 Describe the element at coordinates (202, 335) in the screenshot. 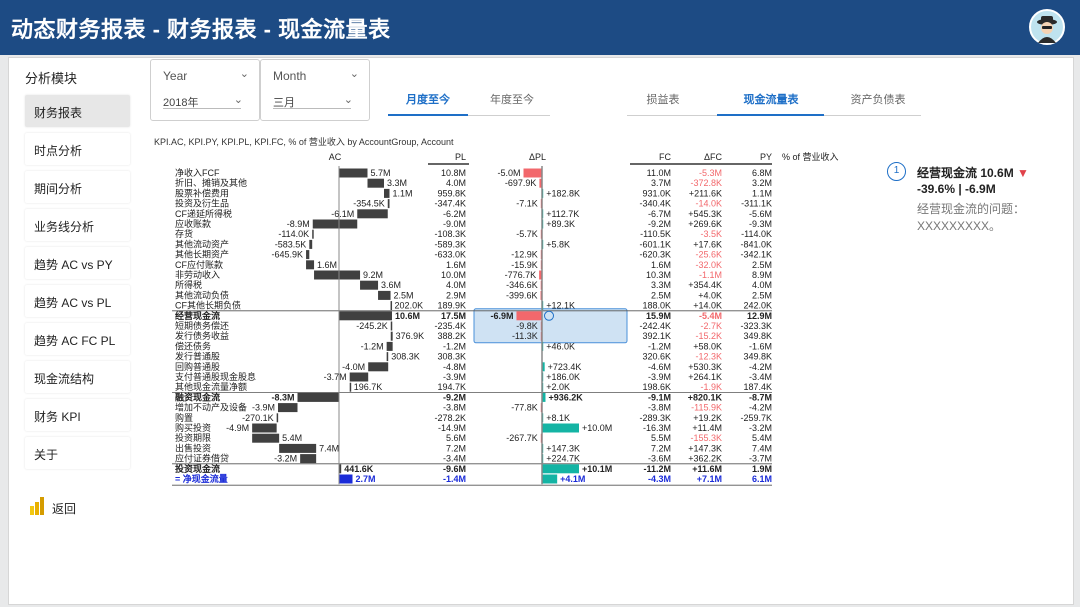

I see `row-label: 发行债务收益` at that location.